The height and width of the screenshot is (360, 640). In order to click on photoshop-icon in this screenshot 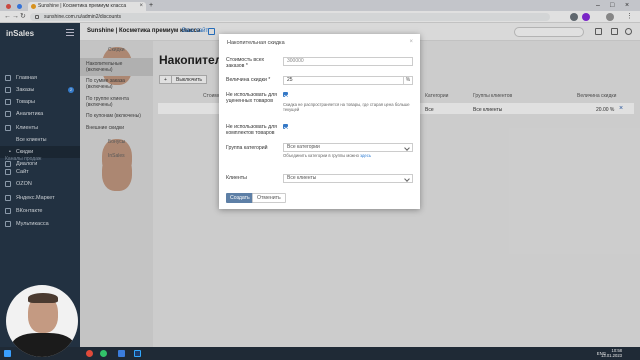, I will do `click(137, 353)`.